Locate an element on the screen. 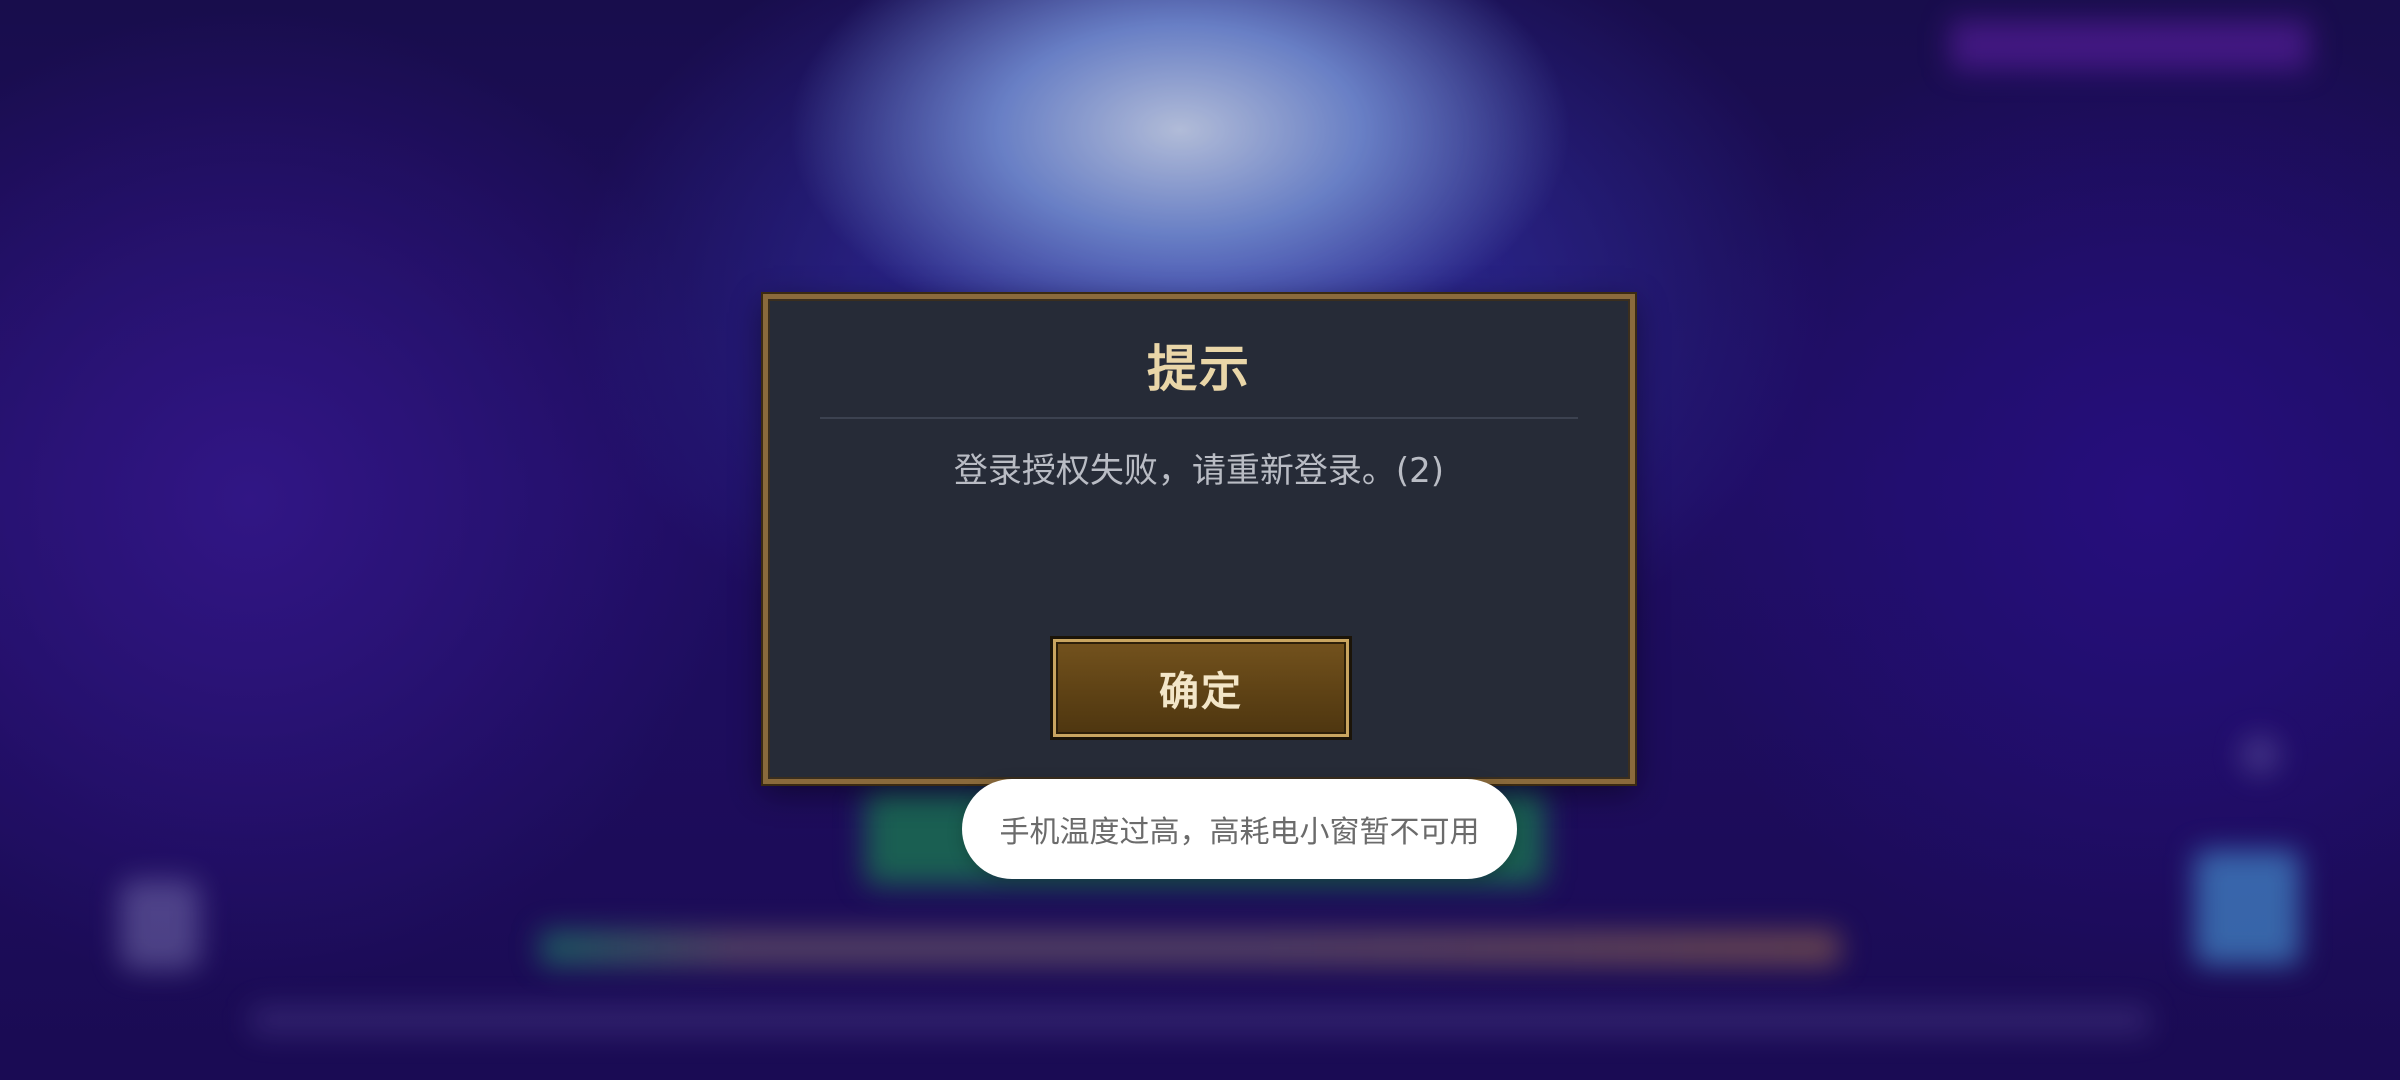  system-toast: 手机温度过高，高耗电小窗暂不可用 is located at coordinates (1239, 829).